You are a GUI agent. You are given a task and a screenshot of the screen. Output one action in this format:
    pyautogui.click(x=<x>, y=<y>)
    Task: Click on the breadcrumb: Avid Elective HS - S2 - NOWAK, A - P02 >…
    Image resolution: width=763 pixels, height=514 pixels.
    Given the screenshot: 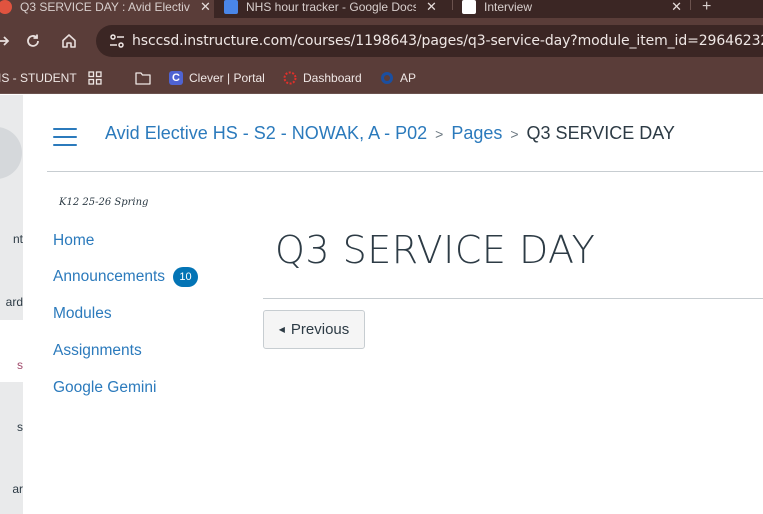 What is the action you would take?
    pyautogui.click(x=390, y=133)
    